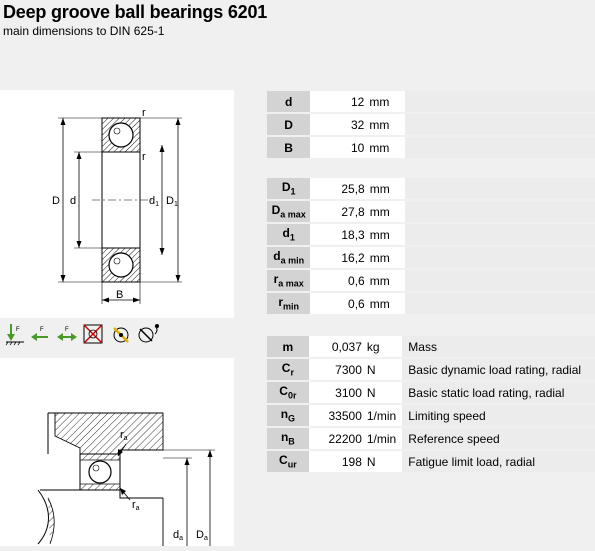 The image size is (595, 551). What do you see at coordinates (339, 101) in the screenshot?
I see `value-cell: 12` at bounding box center [339, 101].